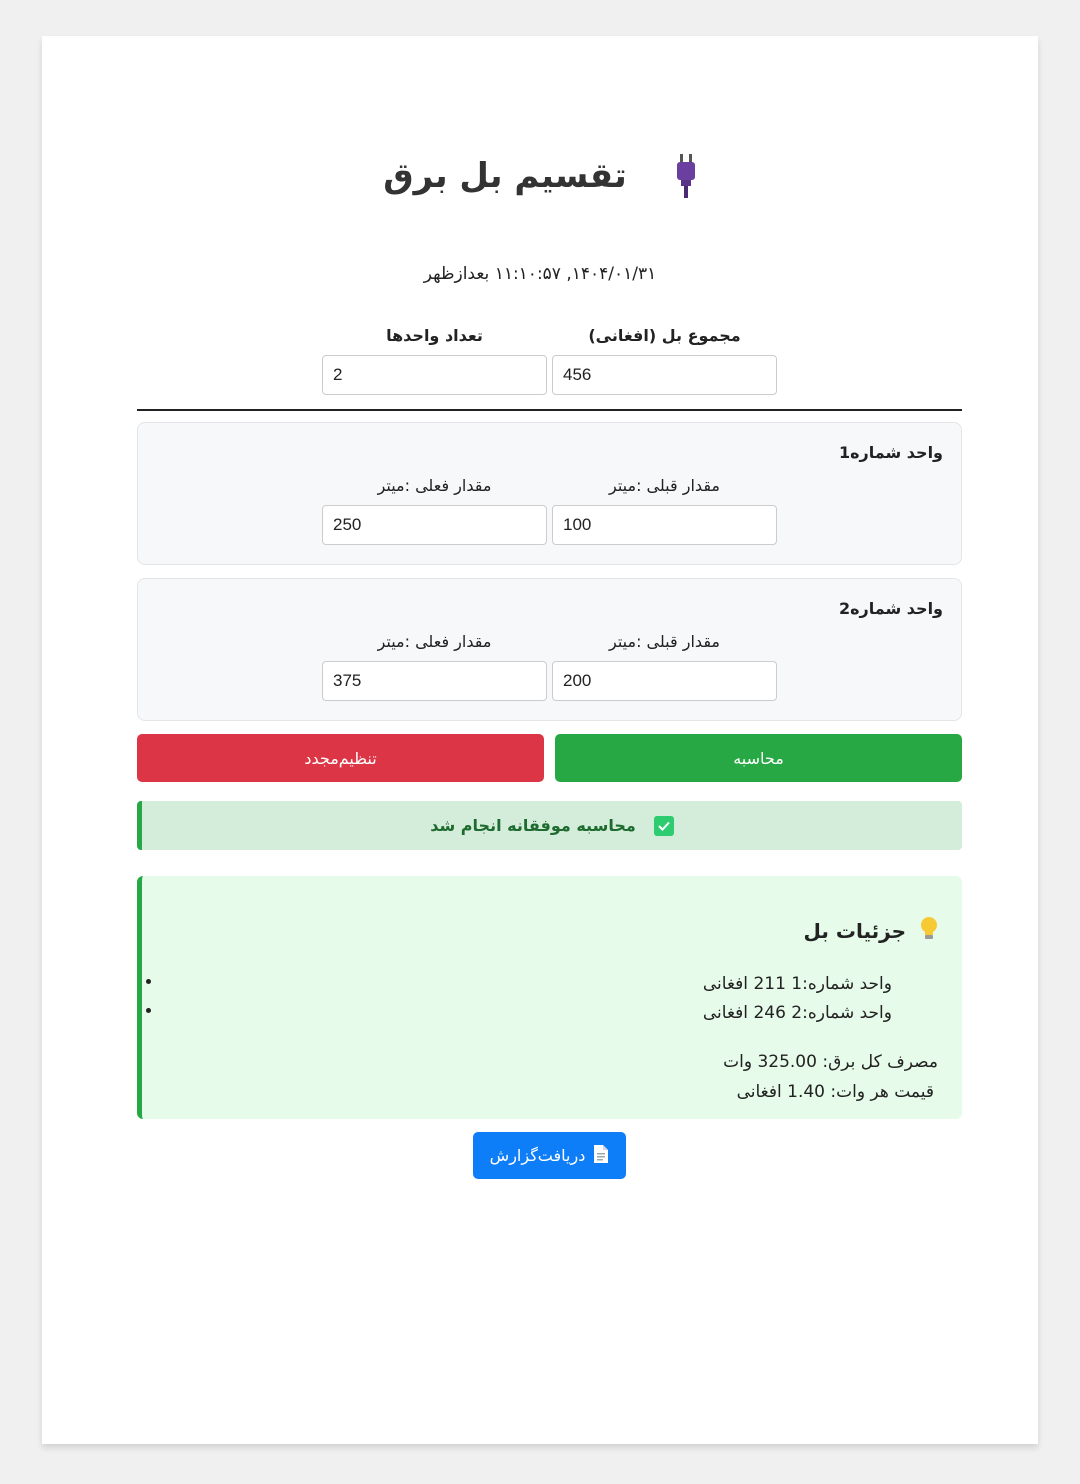 Image resolution: width=1080 pixels, height=1484 pixels. What do you see at coordinates (549, 410) in the screenshot?
I see `divider` at bounding box center [549, 410].